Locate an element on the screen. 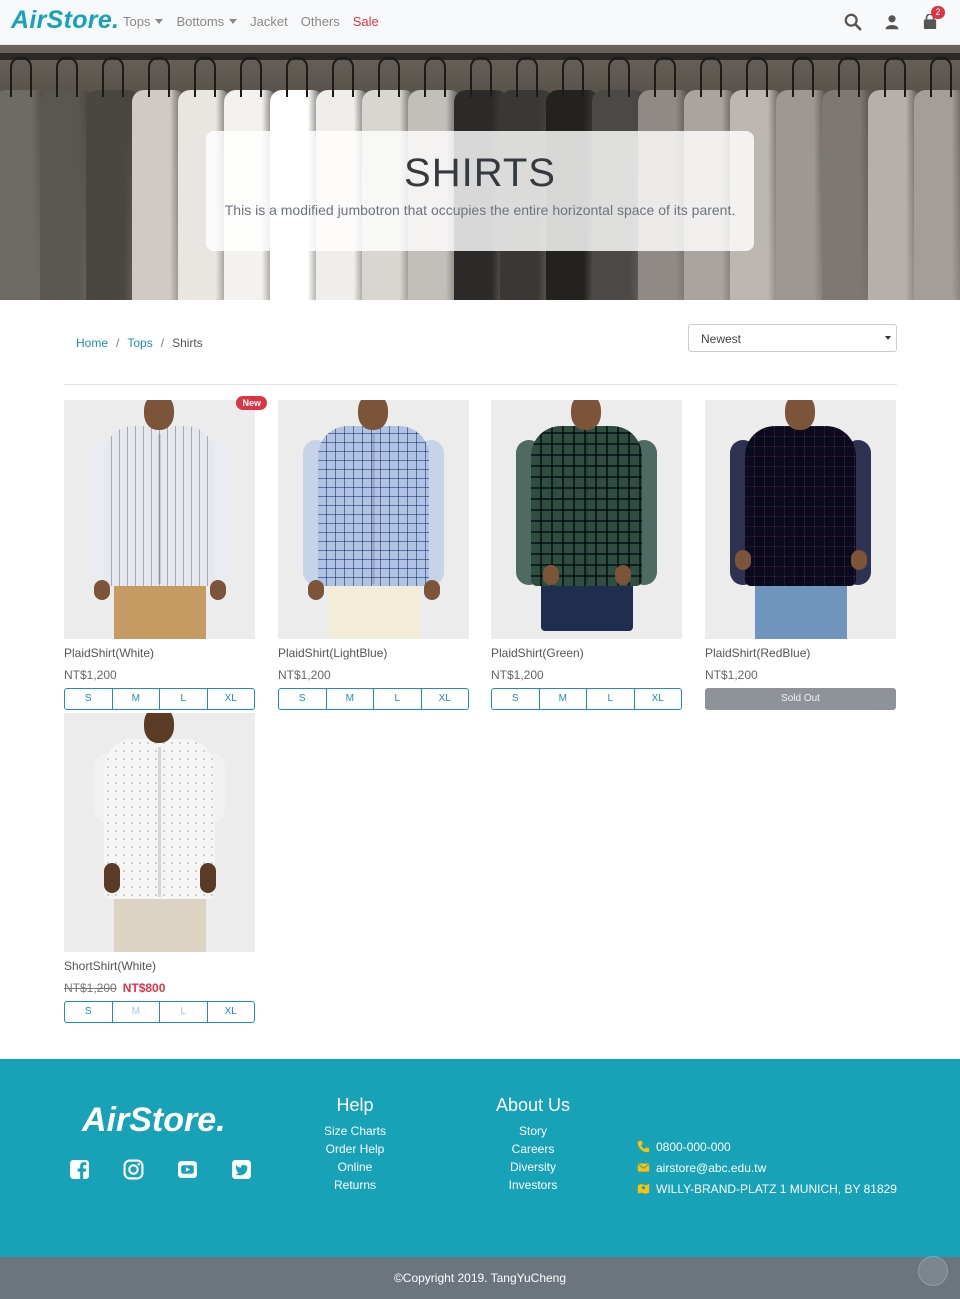 The height and width of the screenshot is (1299, 960). envelope-icon is located at coordinates (643, 1167).